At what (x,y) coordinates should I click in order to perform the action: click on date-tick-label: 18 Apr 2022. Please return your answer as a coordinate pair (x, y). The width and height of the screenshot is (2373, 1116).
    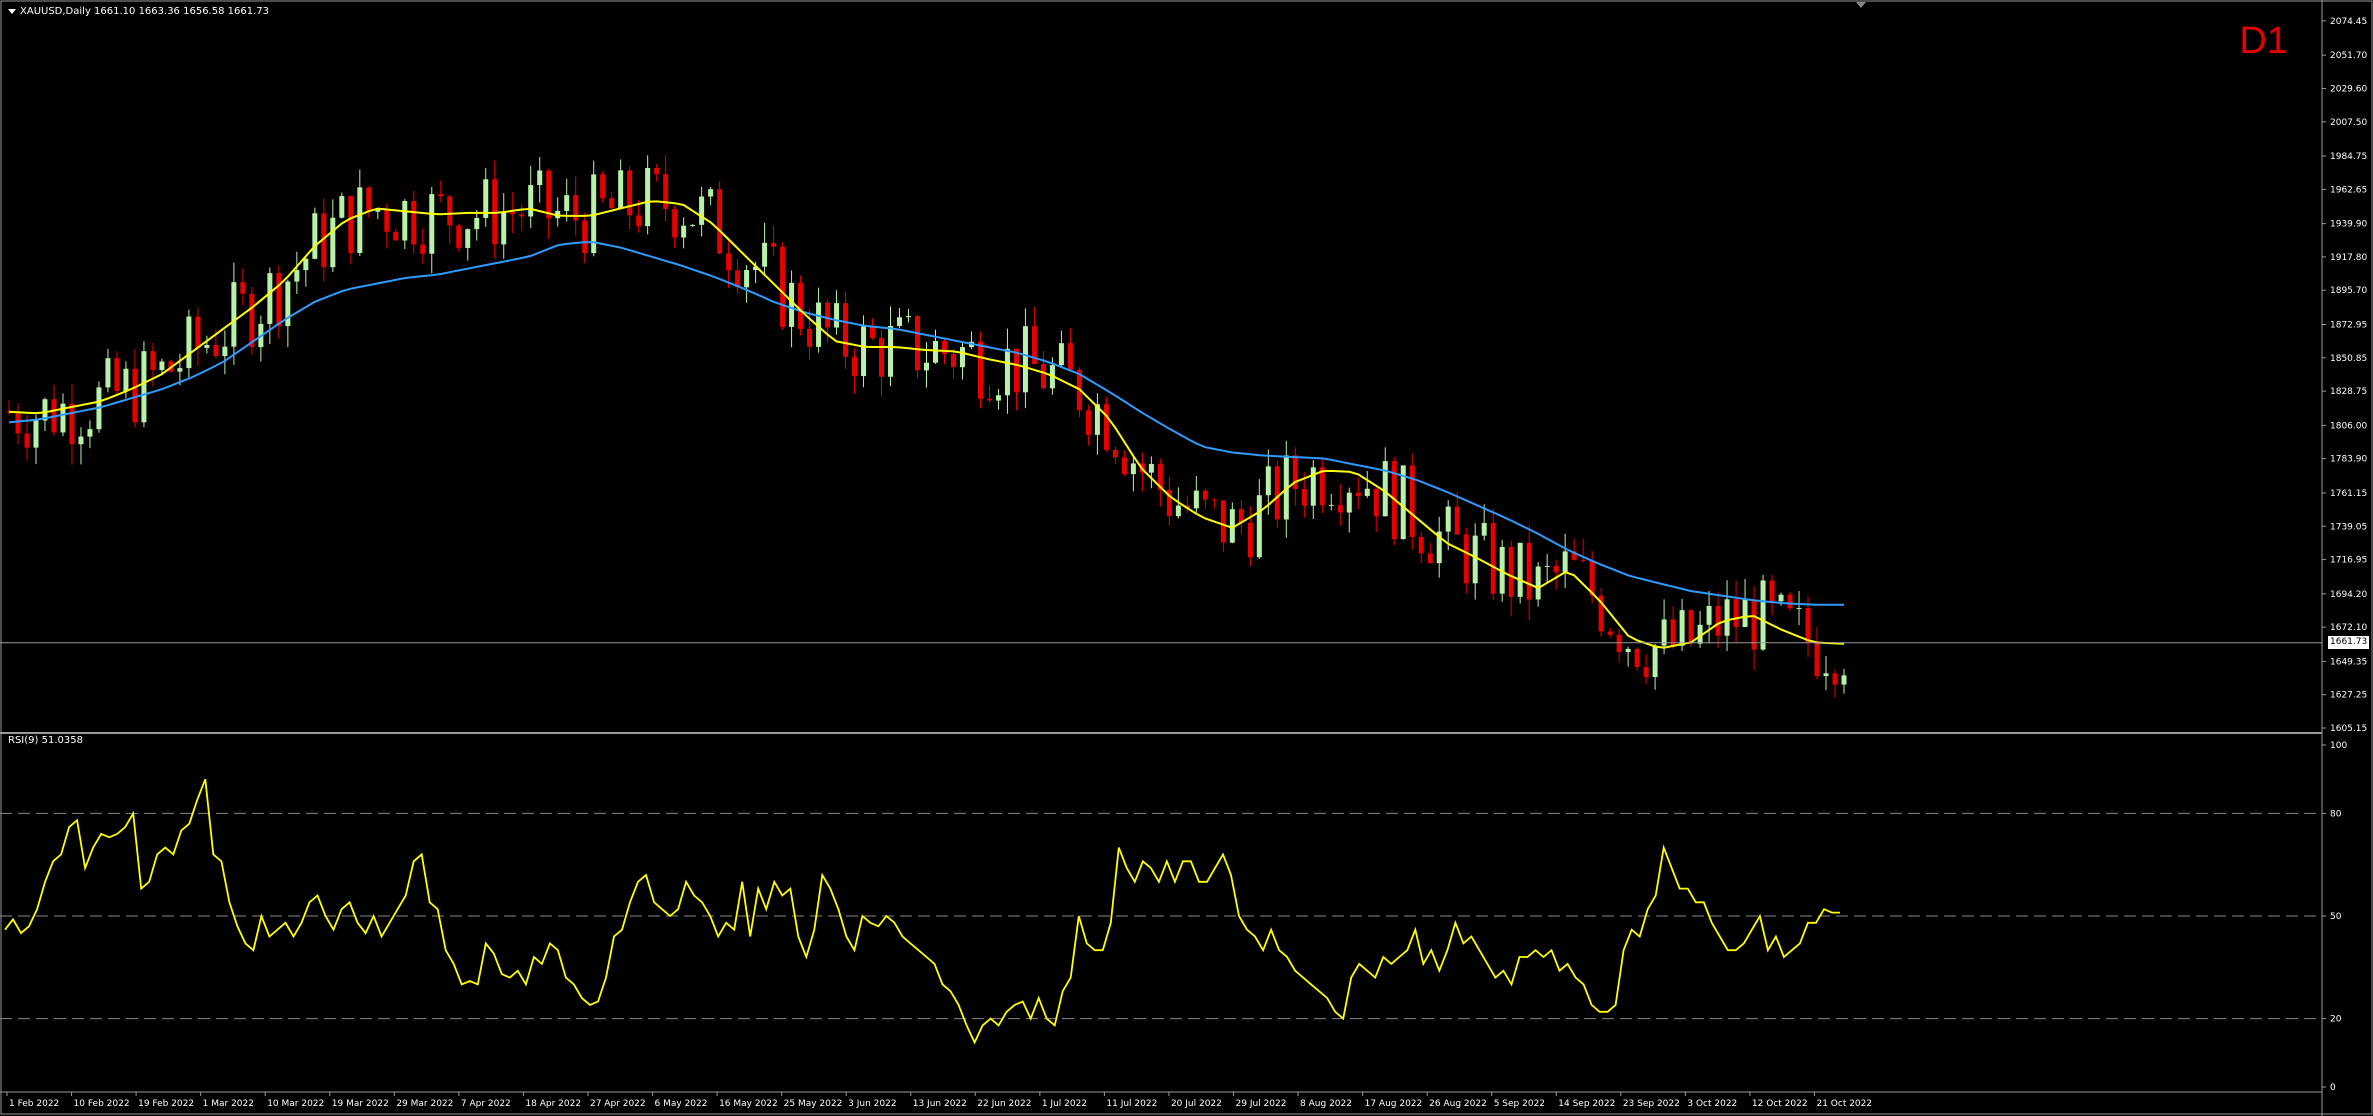
    Looking at the image, I should click on (553, 1104).